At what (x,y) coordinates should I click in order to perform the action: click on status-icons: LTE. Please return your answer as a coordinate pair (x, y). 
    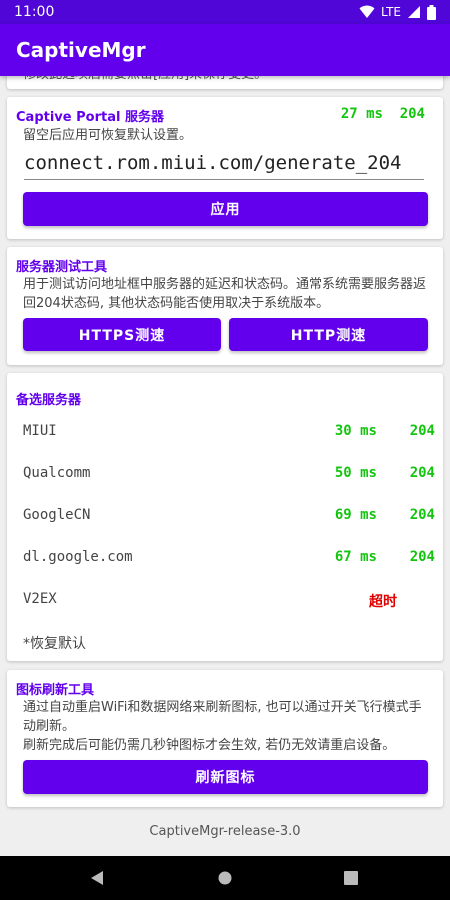
    Looking at the image, I should click on (397, 12).